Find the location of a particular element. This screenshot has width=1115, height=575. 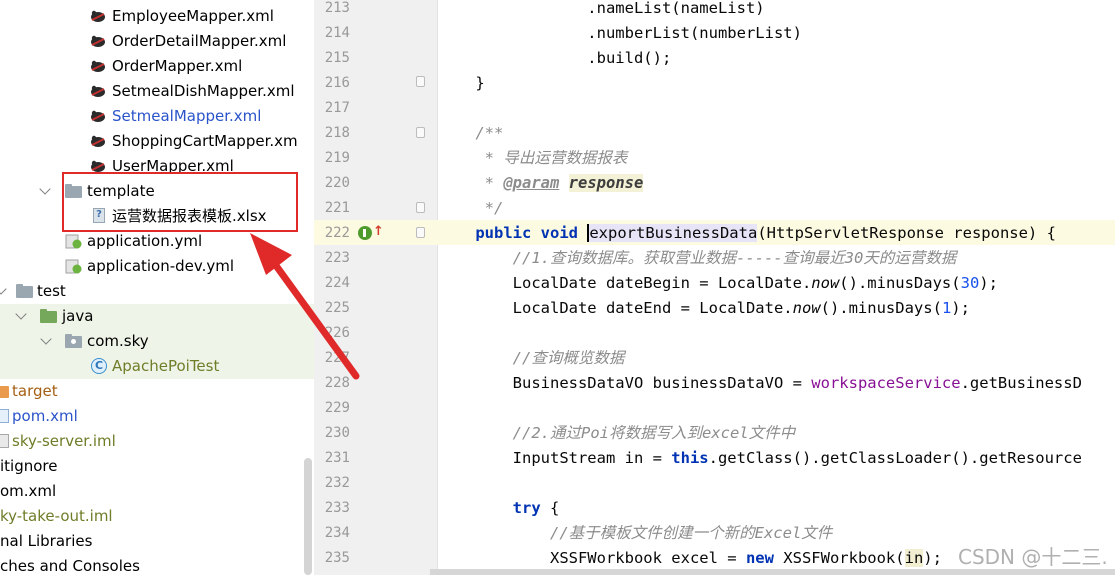

tree-item-label: com.sky is located at coordinates (118, 341).